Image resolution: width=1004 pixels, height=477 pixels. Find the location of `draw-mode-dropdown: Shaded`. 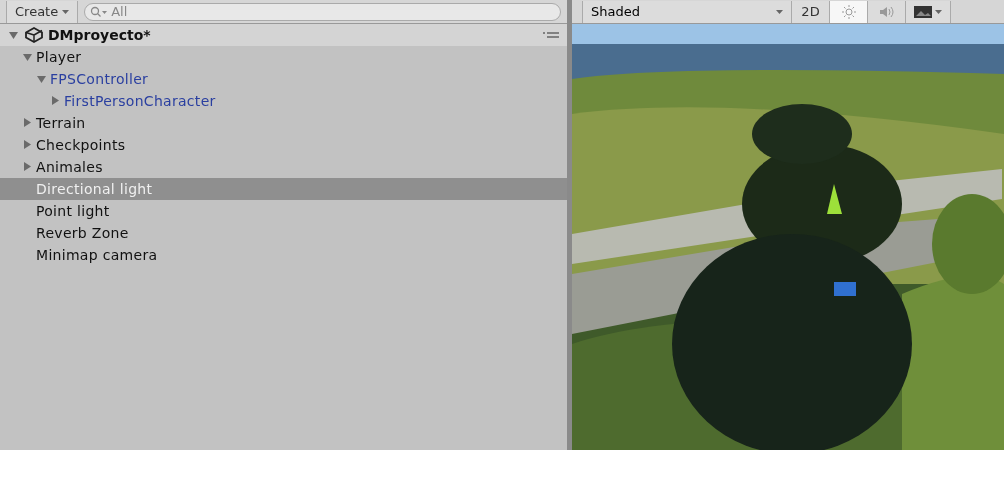

draw-mode-dropdown: Shaded is located at coordinates (687, 11).